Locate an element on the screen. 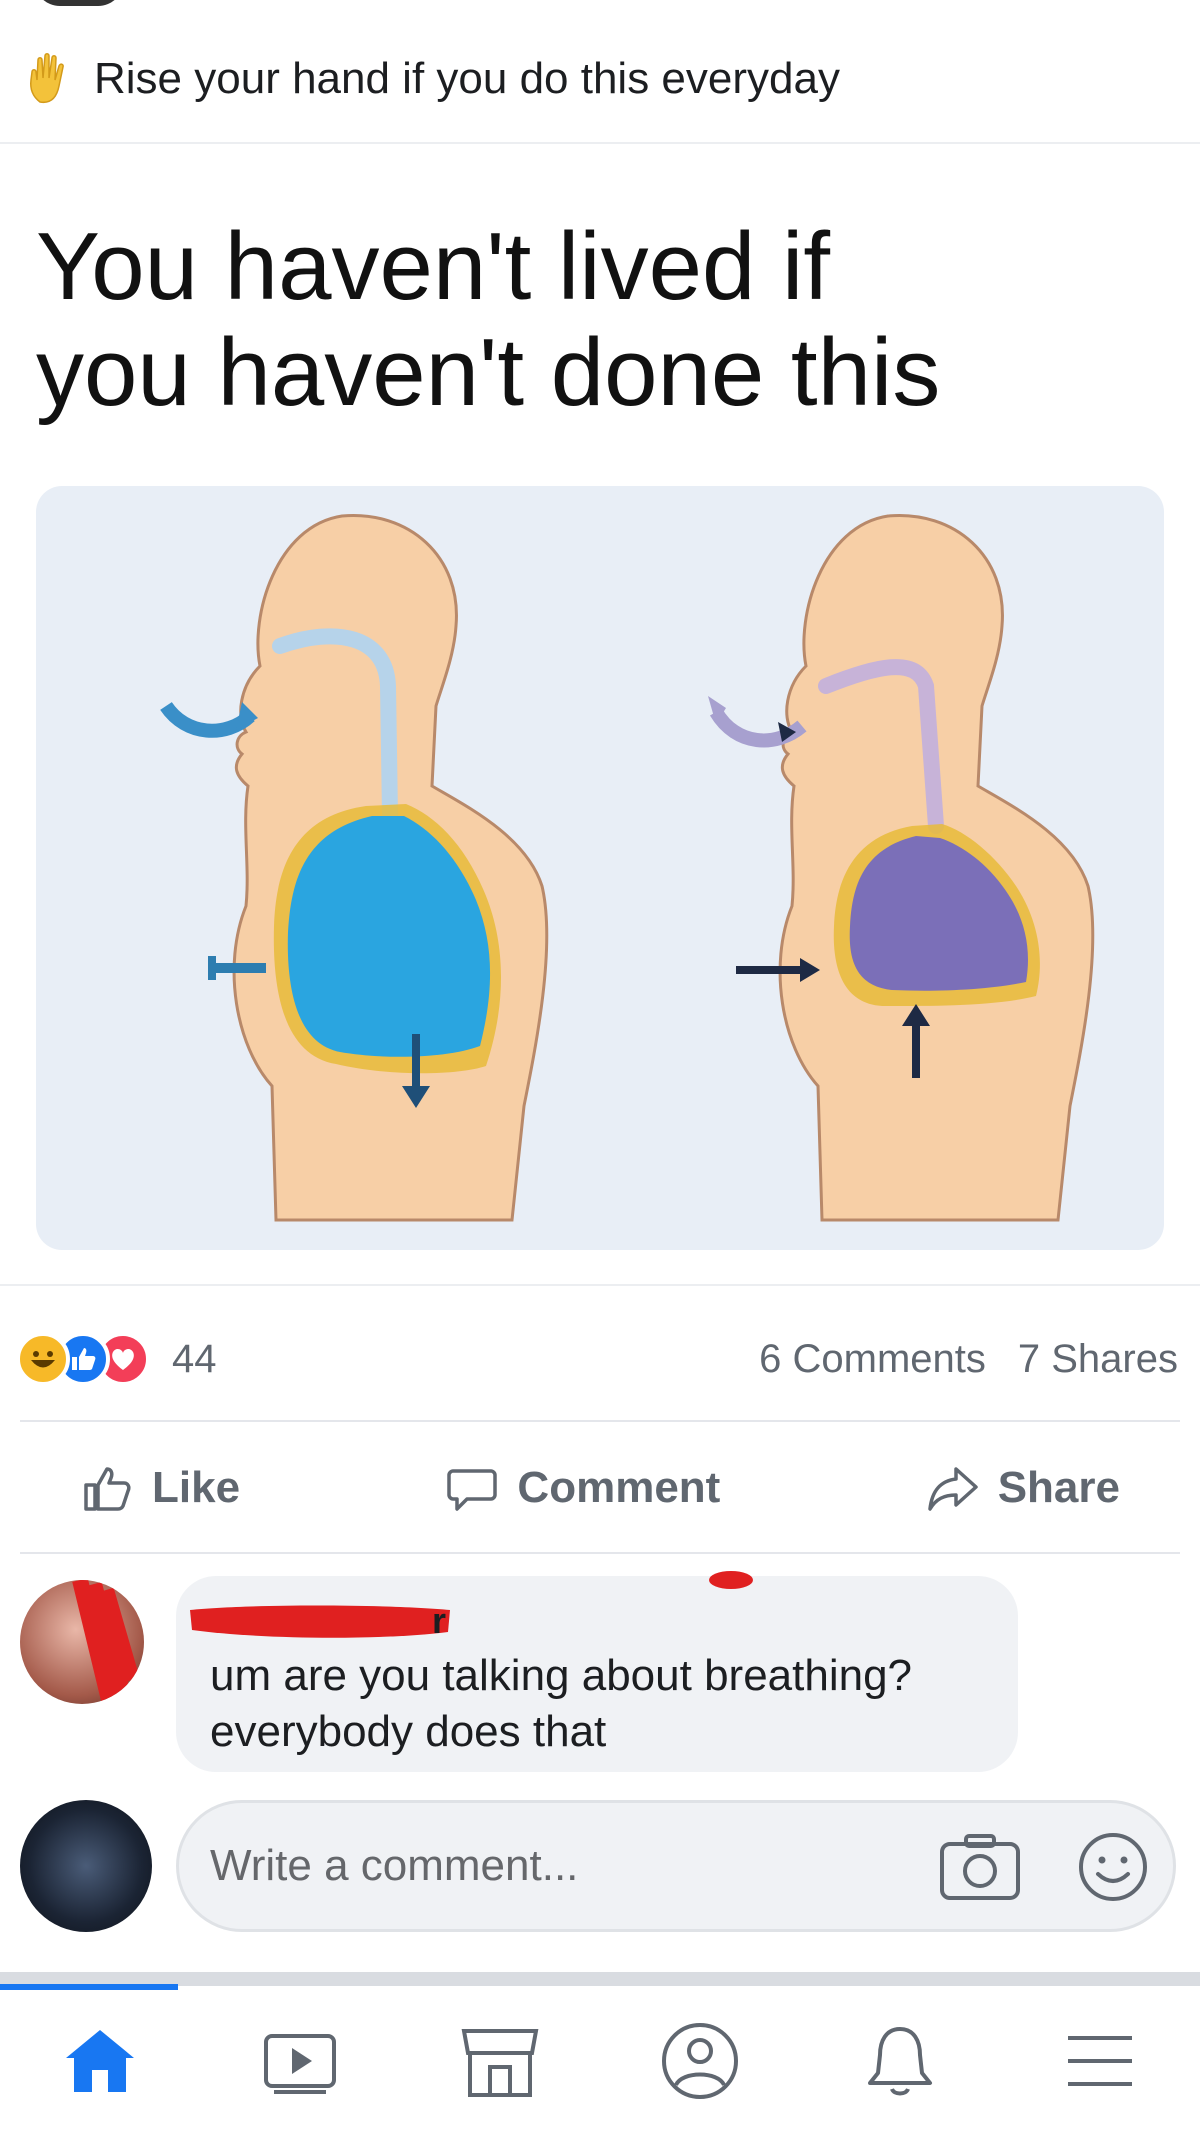  nav-divider is located at coordinates (600, 1979).